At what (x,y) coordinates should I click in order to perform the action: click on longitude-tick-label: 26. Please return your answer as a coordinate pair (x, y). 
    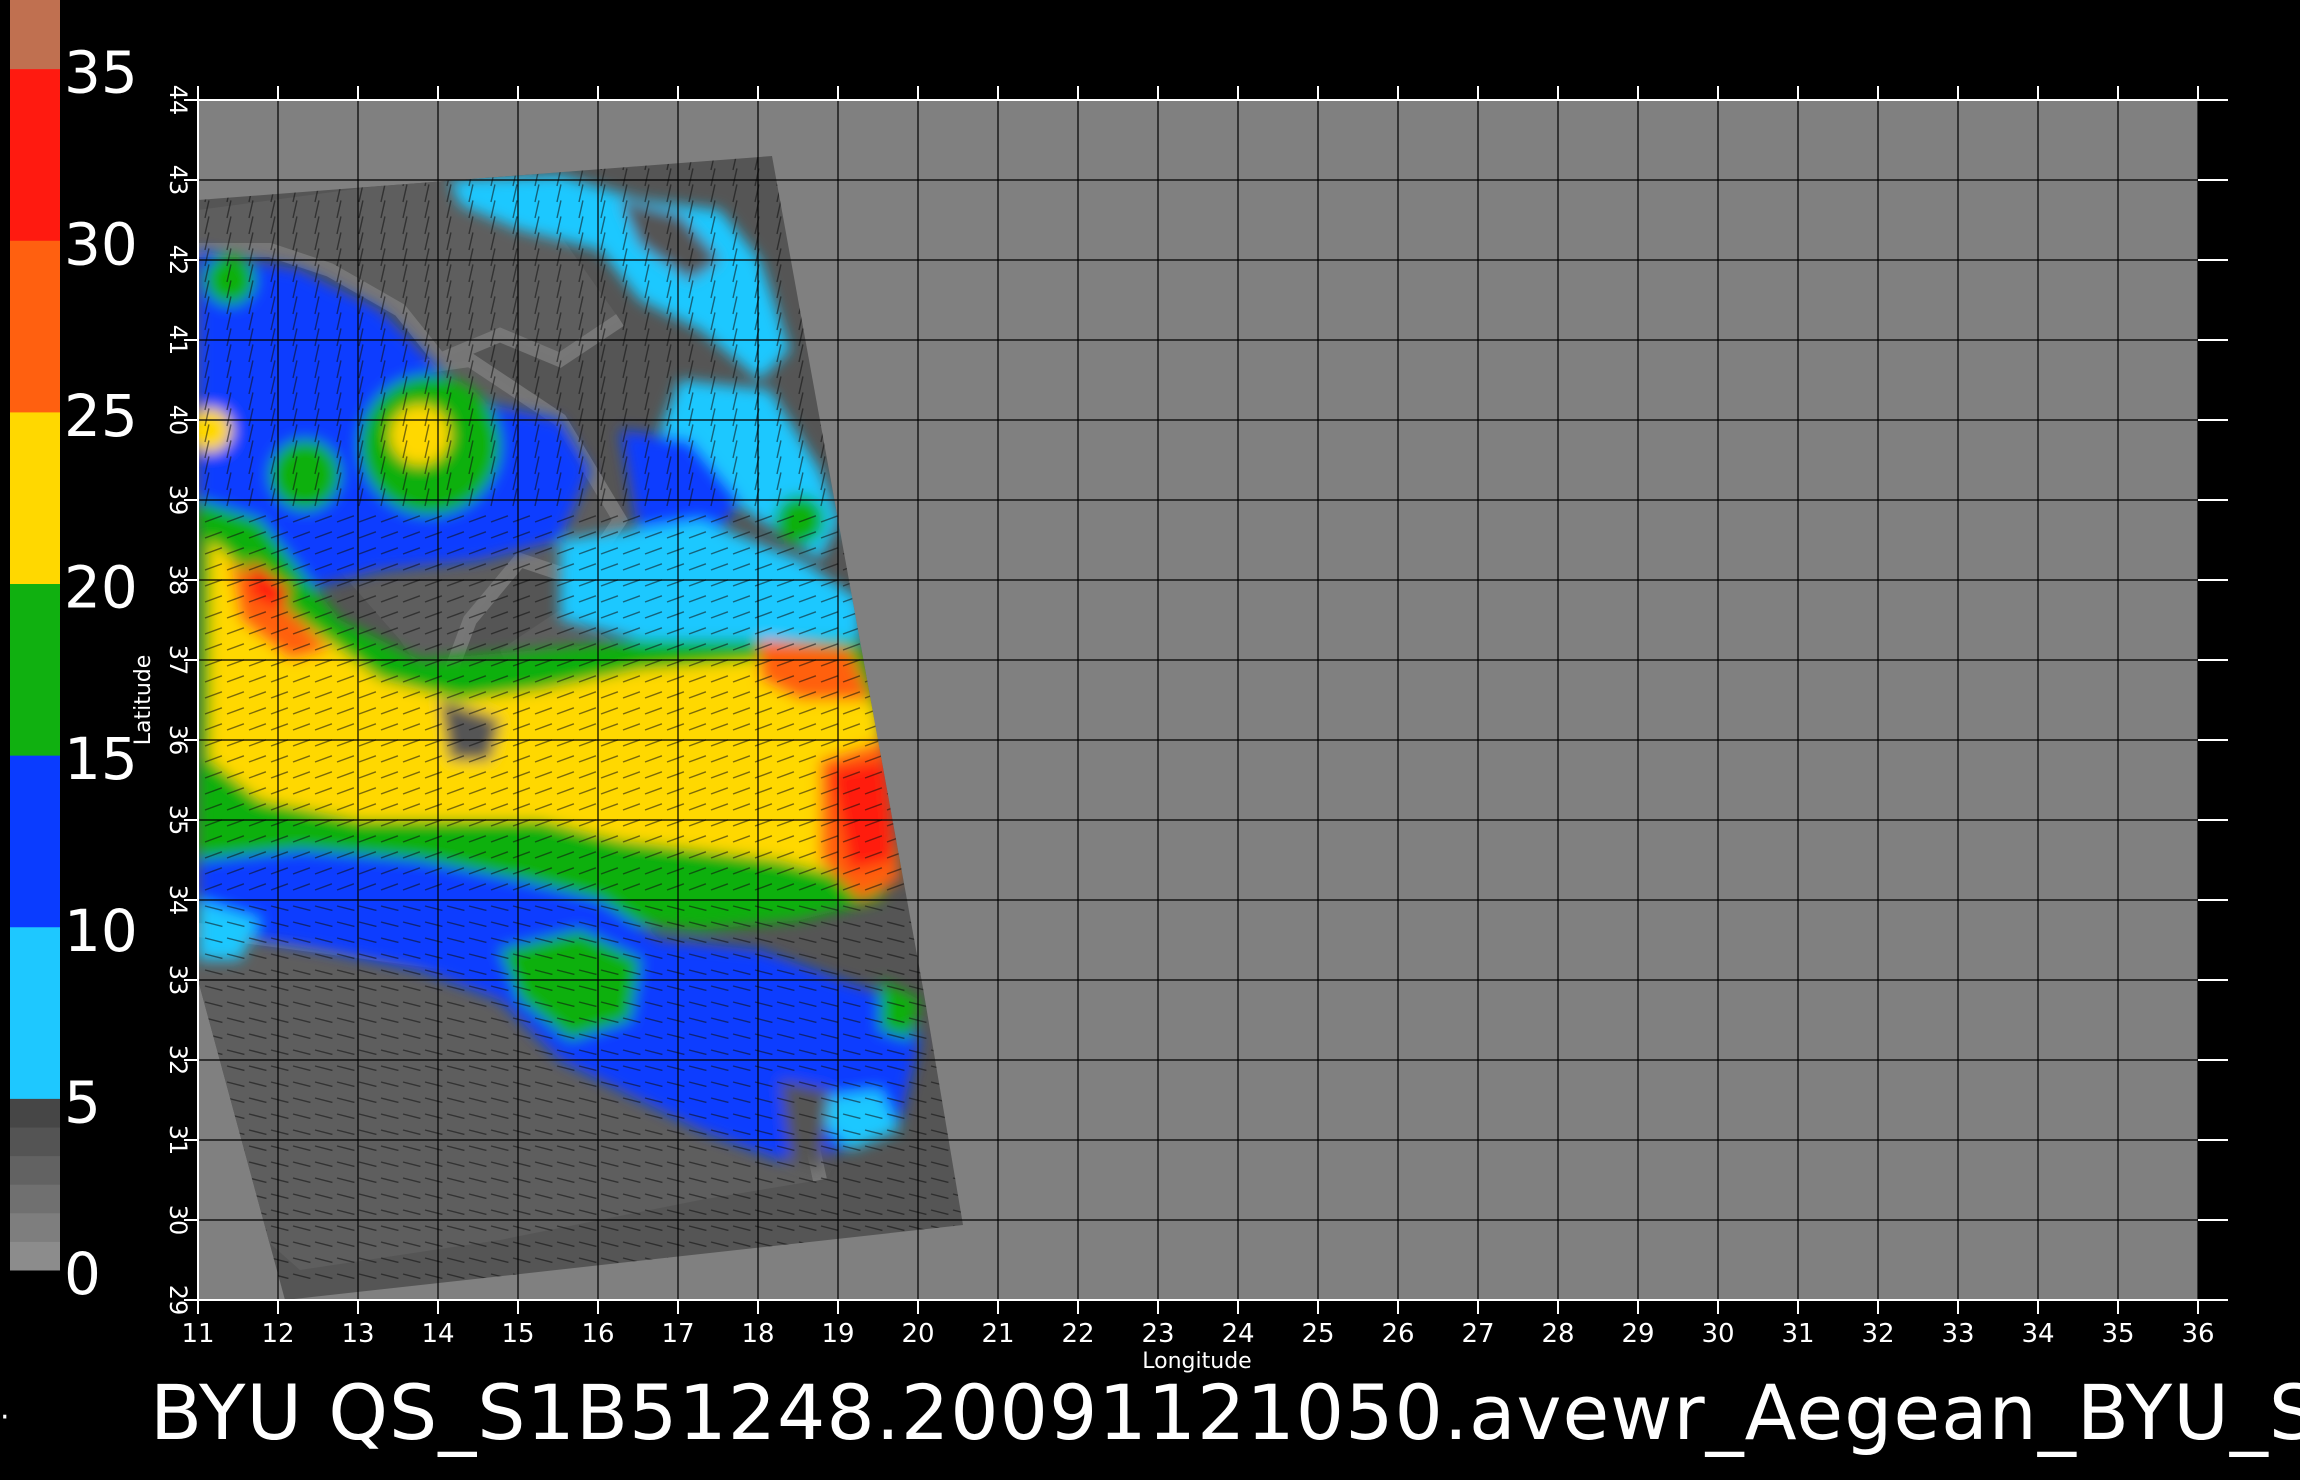
    Looking at the image, I should click on (1397, 1334).